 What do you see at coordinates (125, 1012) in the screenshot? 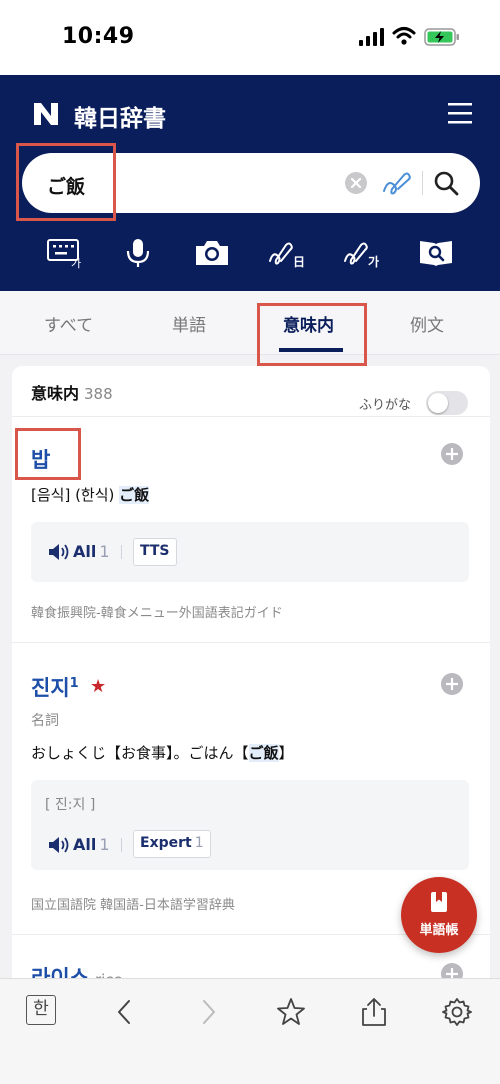
I see `back-icon` at bounding box center [125, 1012].